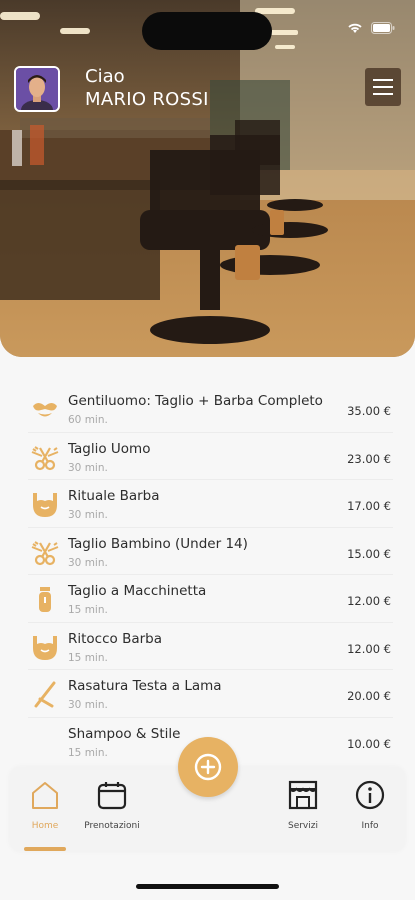 This screenshot has height=900, width=415. Describe the element at coordinates (45, 694) in the screenshot. I see `razor-icon` at that location.